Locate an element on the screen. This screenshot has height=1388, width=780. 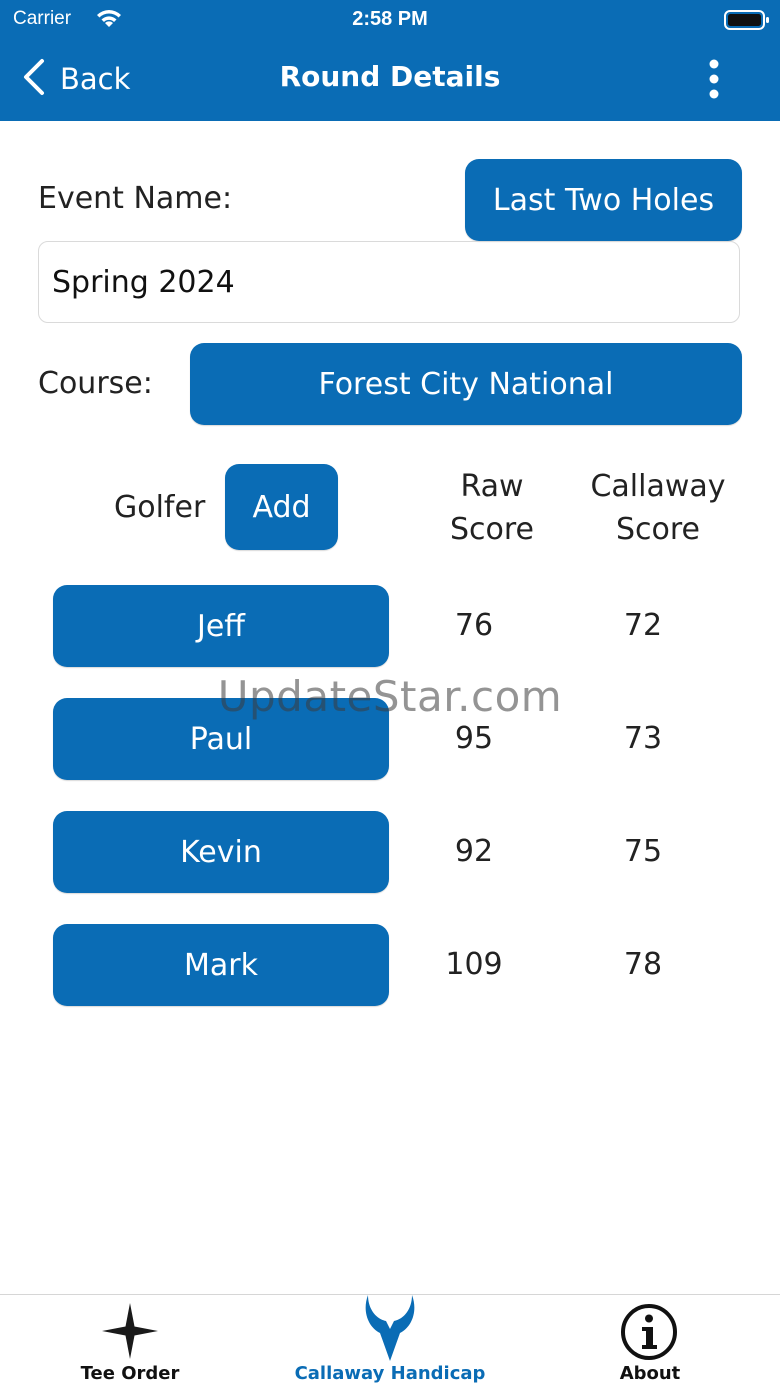
tab-about: About is located at coordinates (650, 1341).